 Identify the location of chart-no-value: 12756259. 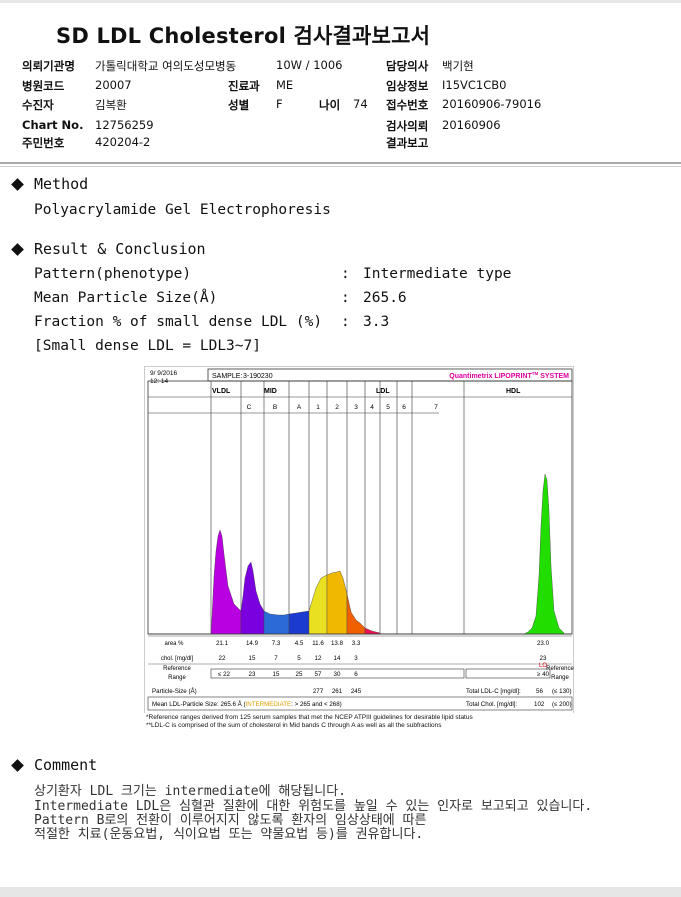
(124, 125).